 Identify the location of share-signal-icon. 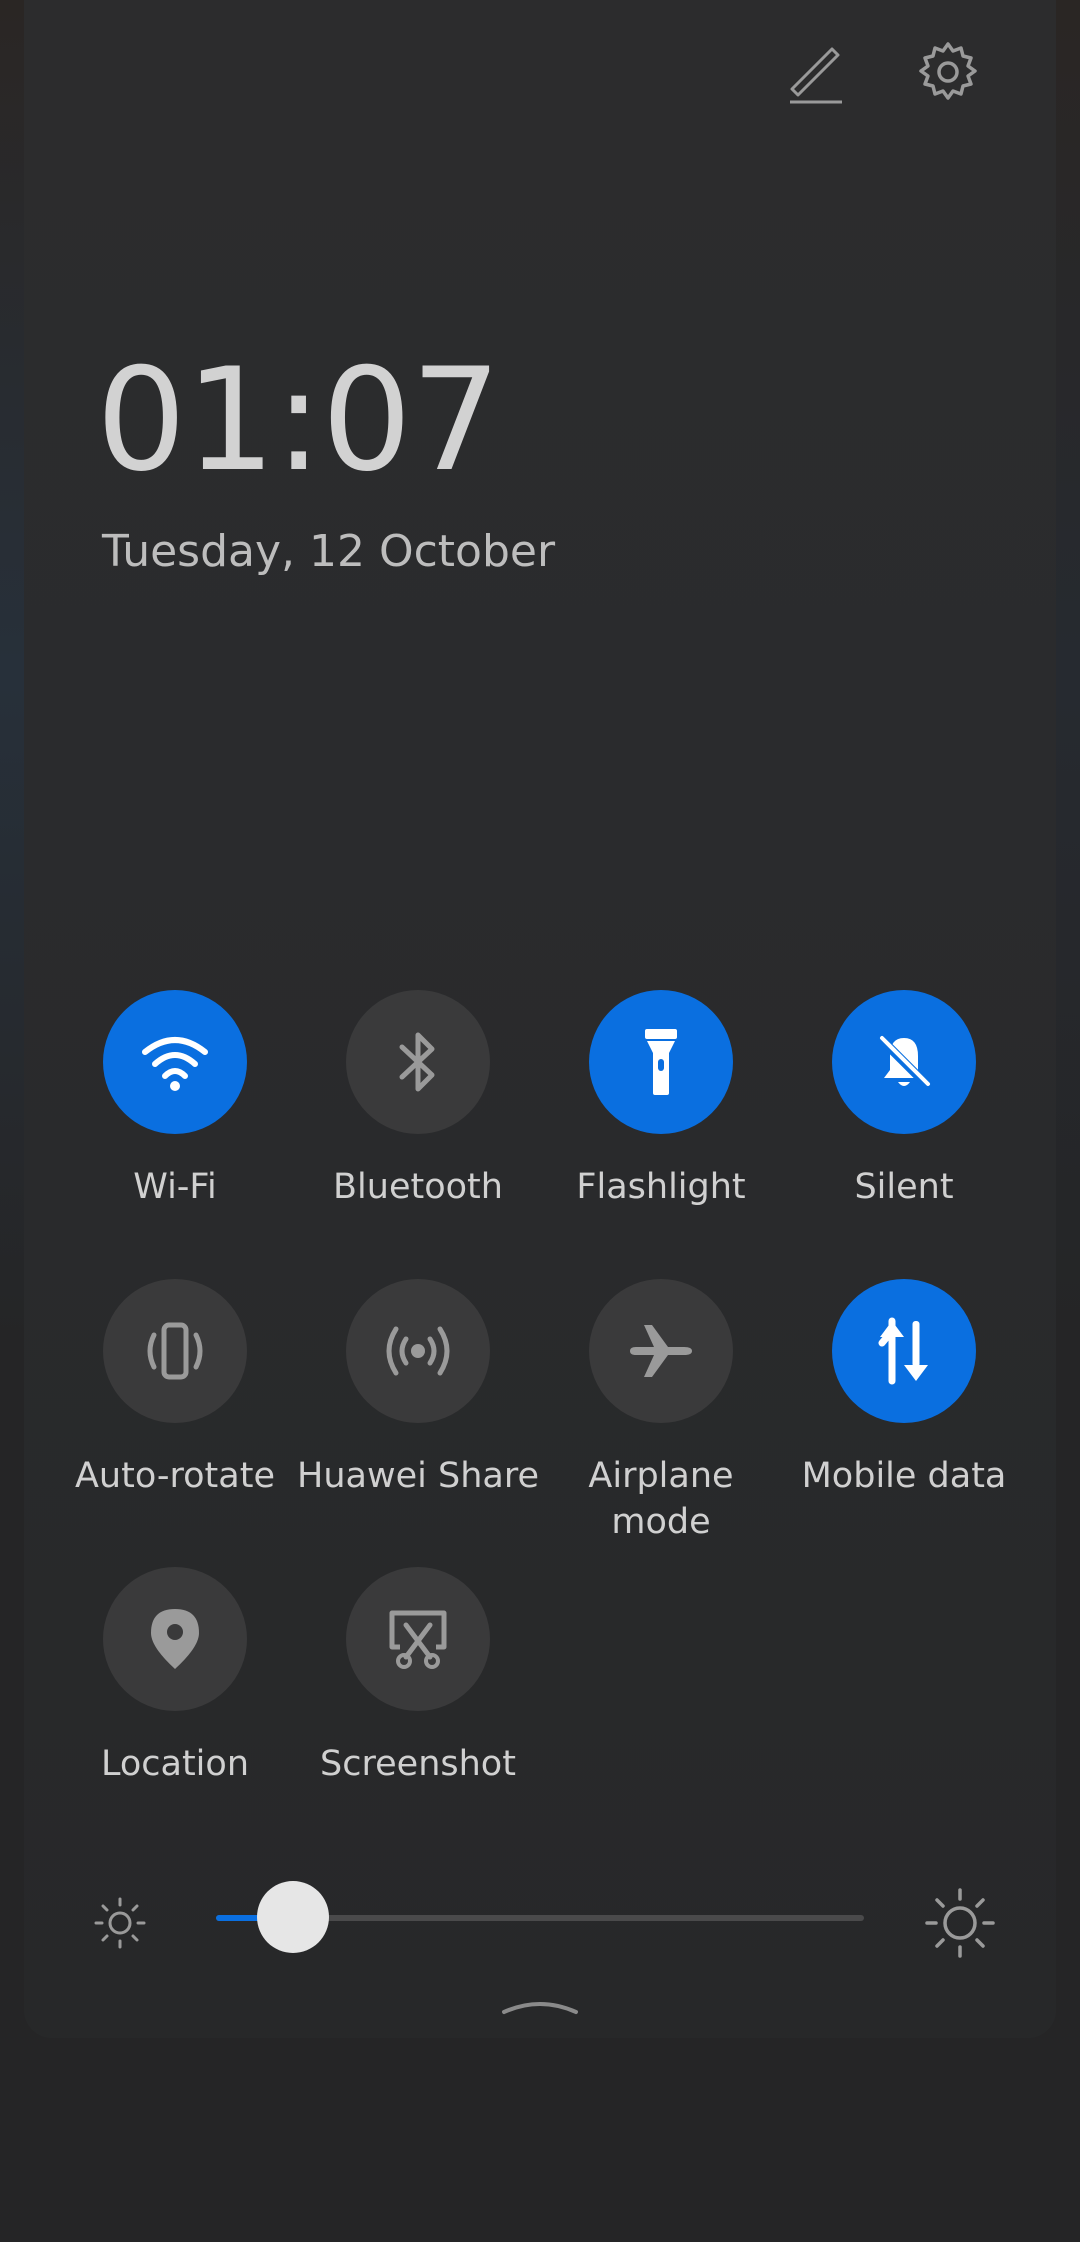
(418, 1351).